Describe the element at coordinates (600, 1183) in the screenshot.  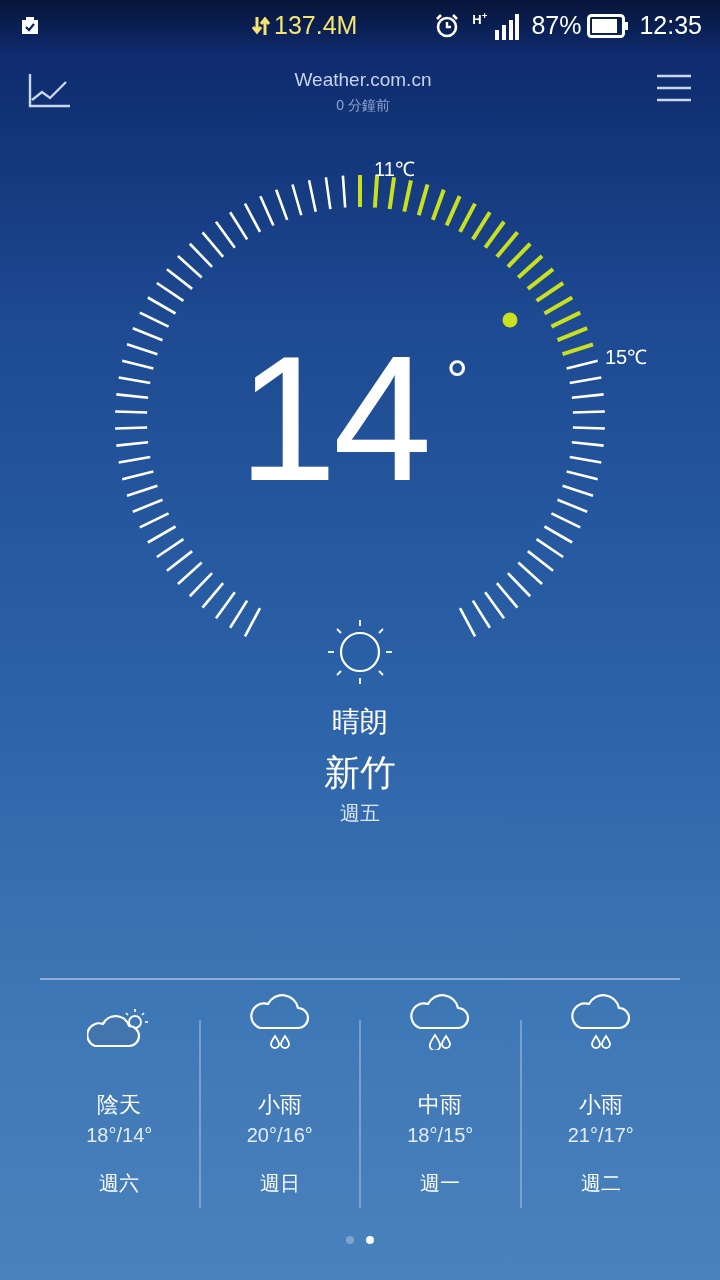
I see `forecast-day: 週二` at that location.